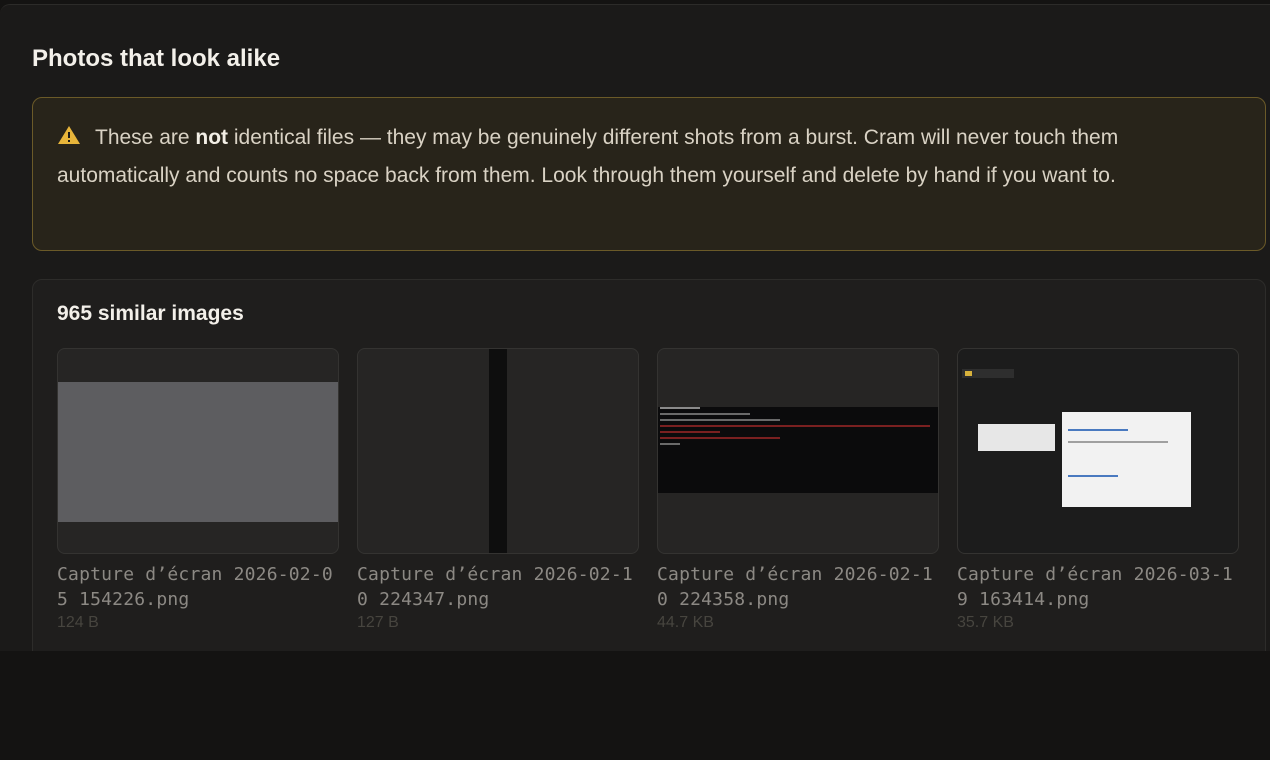  I want to click on image-filename: Capture d’écran 2026-02-10 224347.png, so click(495, 587).